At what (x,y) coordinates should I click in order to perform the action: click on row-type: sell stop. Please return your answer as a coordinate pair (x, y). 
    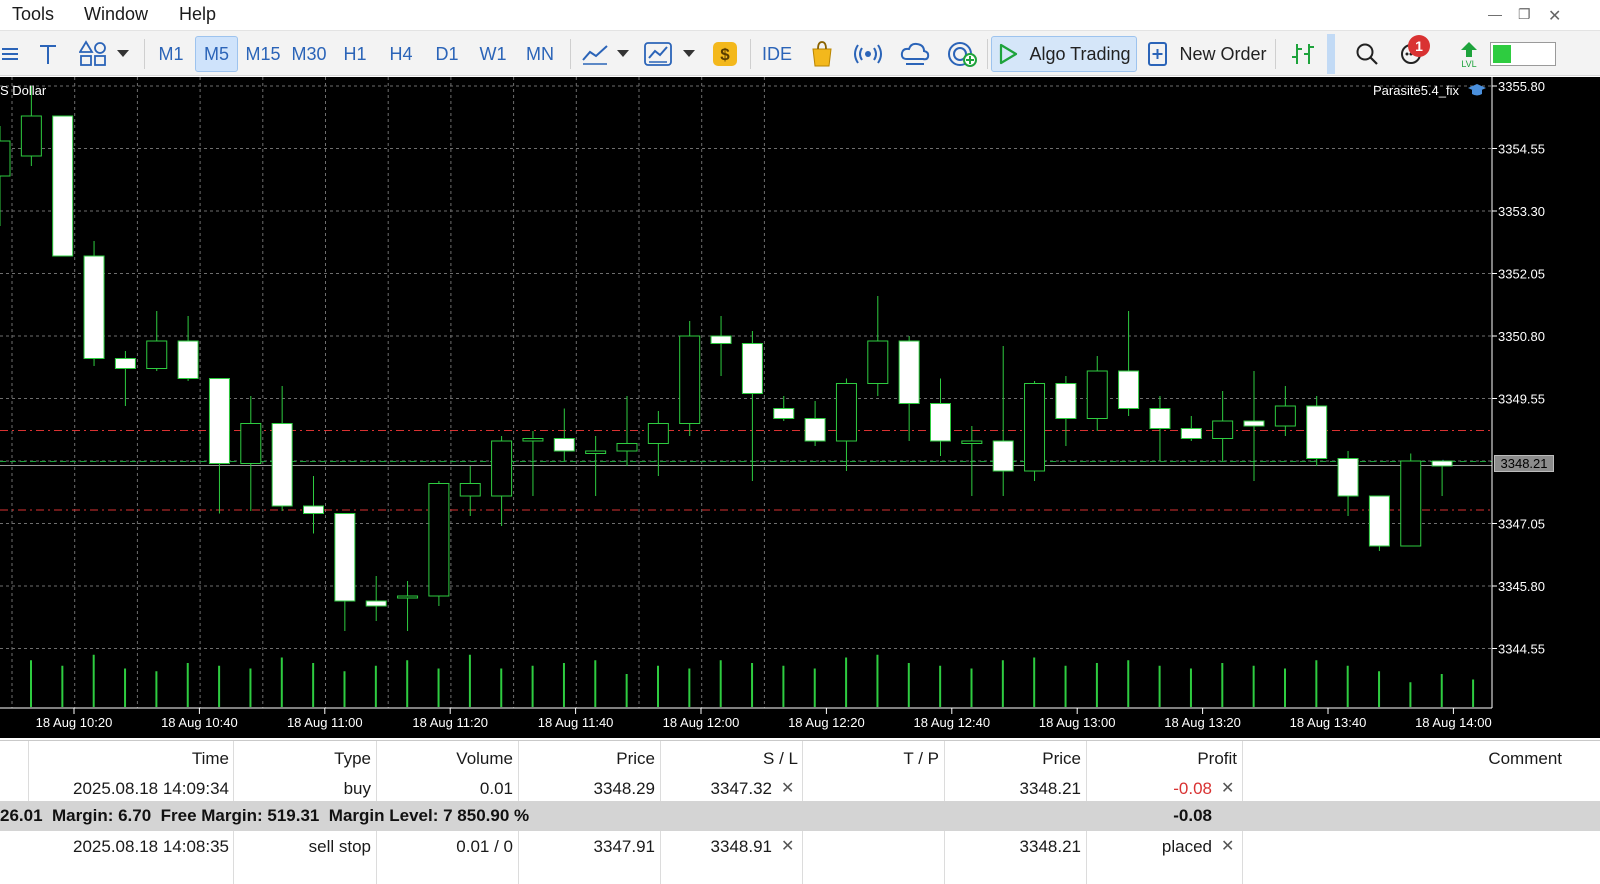
    Looking at the image, I should click on (339, 846).